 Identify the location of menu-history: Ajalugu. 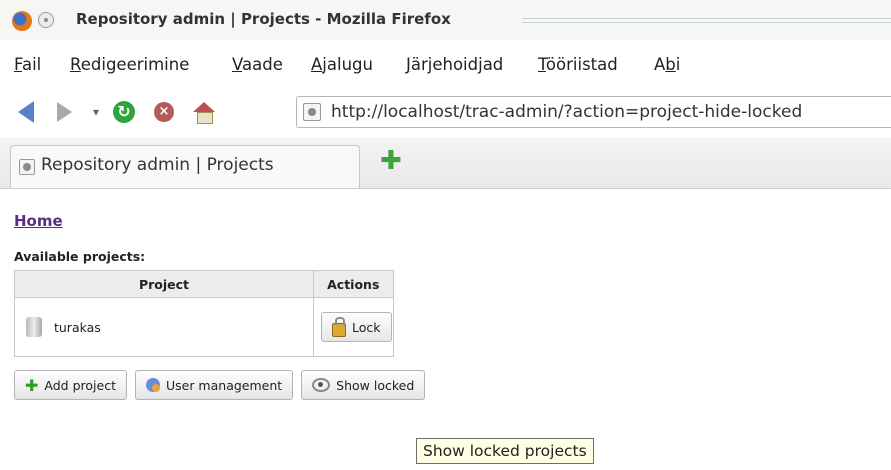
(342, 64).